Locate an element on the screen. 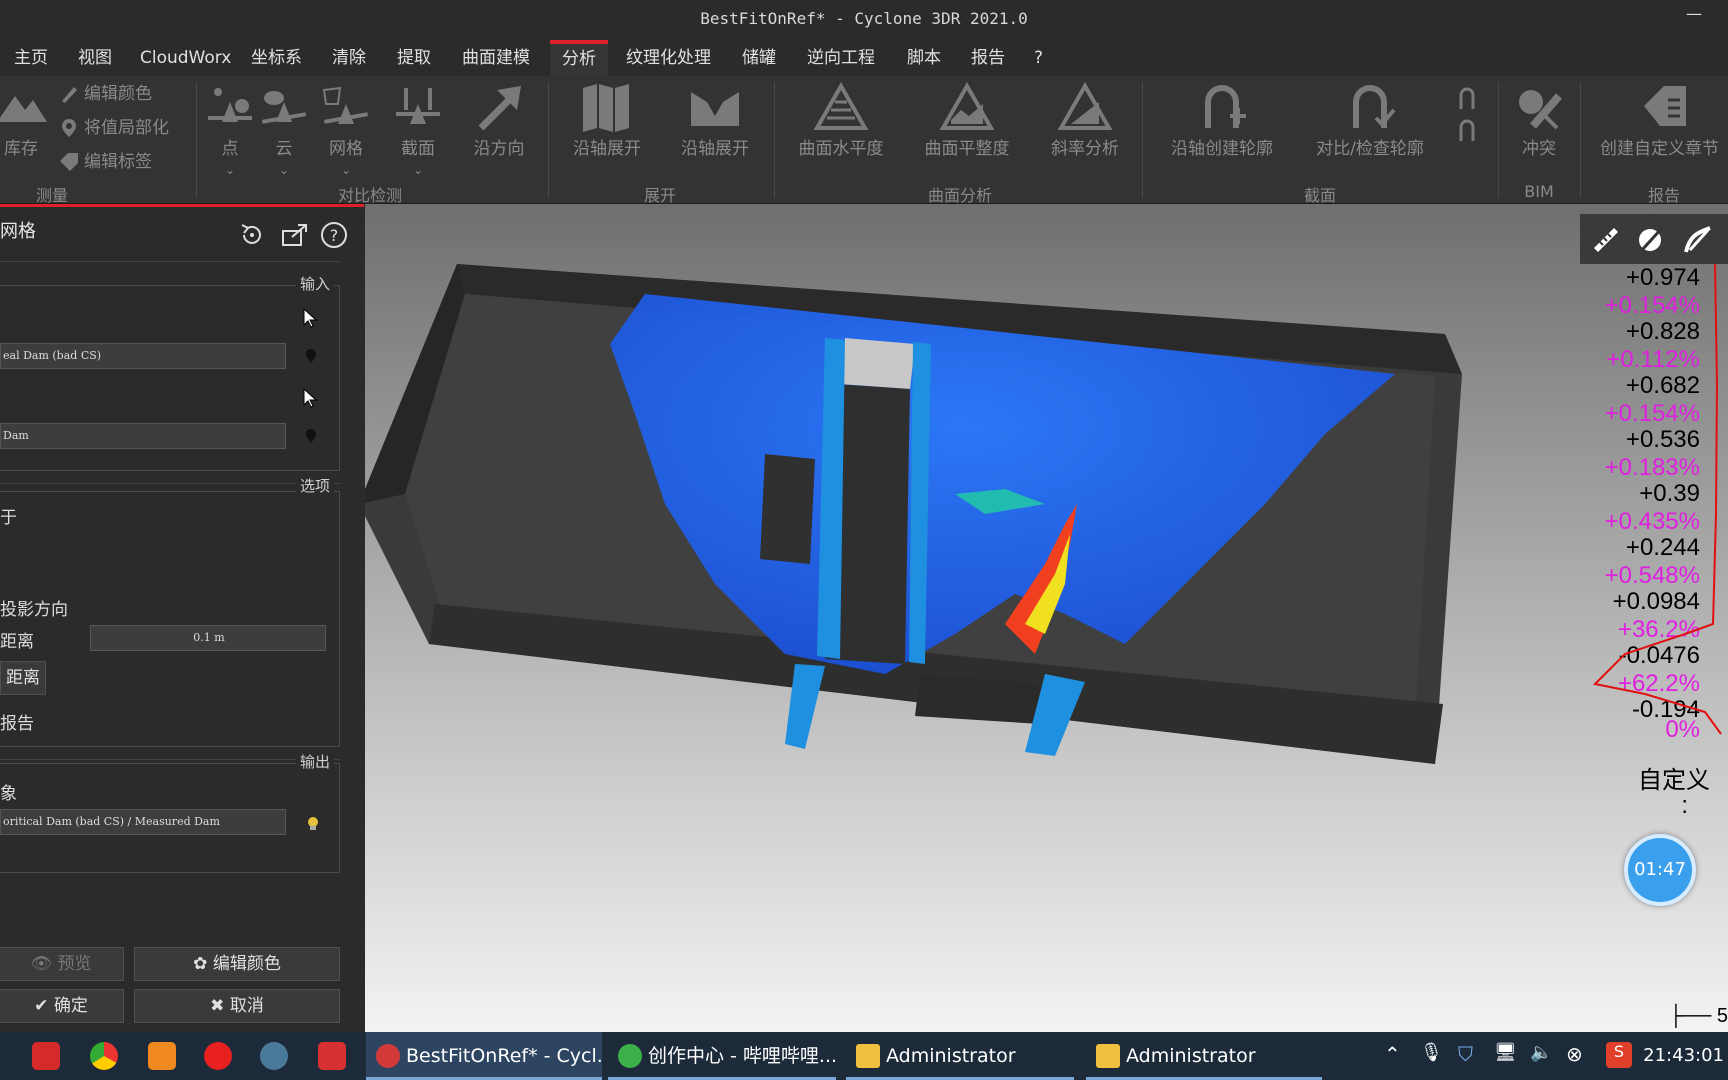 The height and width of the screenshot is (1080, 1728). menu-surface-modeling: 曲面建模 is located at coordinates (496, 58).